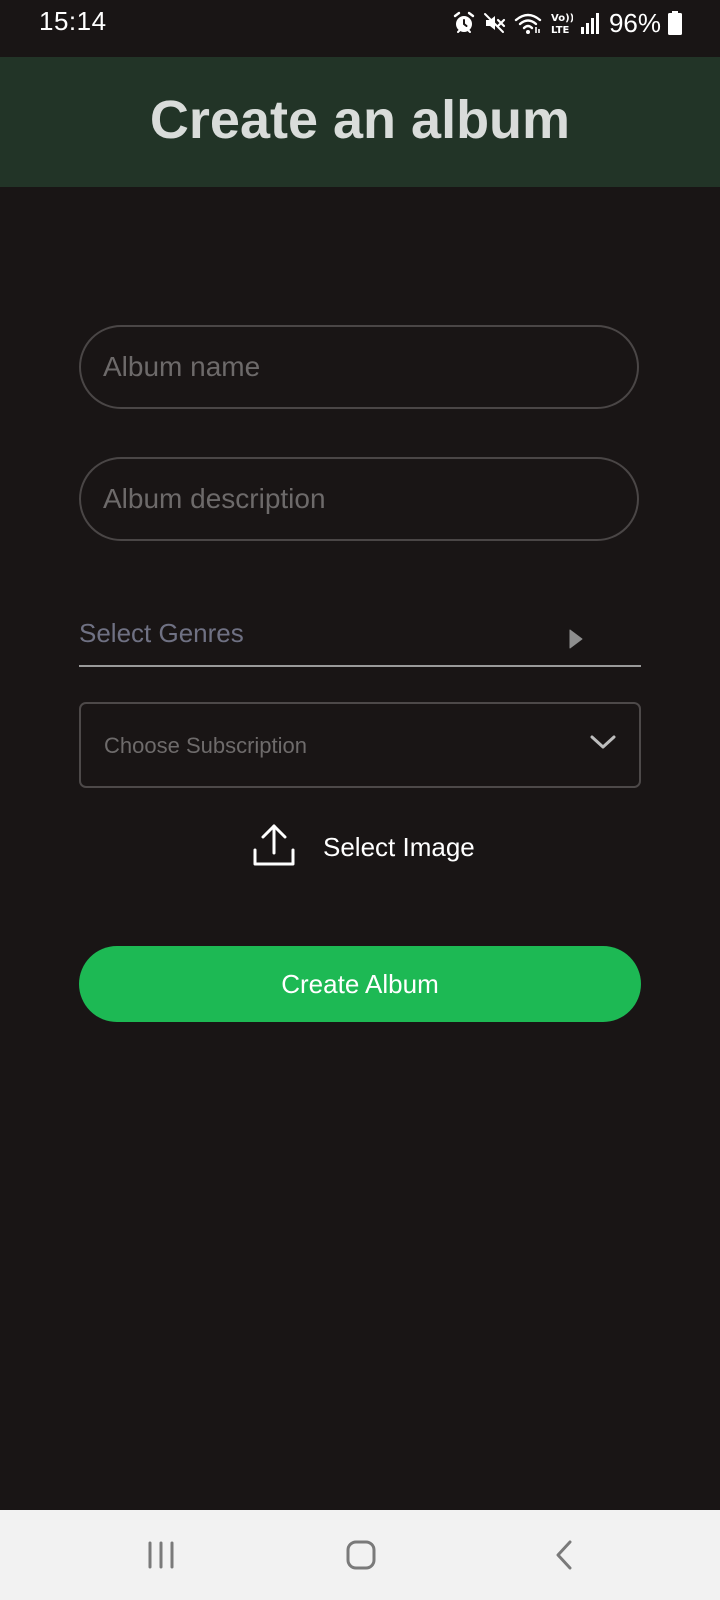 The height and width of the screenshot is (1600, 720). What do you see at coordinates (399, 846) in the screenshot?
I see `select-image-label: Select Image` at bounding box center [399, 846].